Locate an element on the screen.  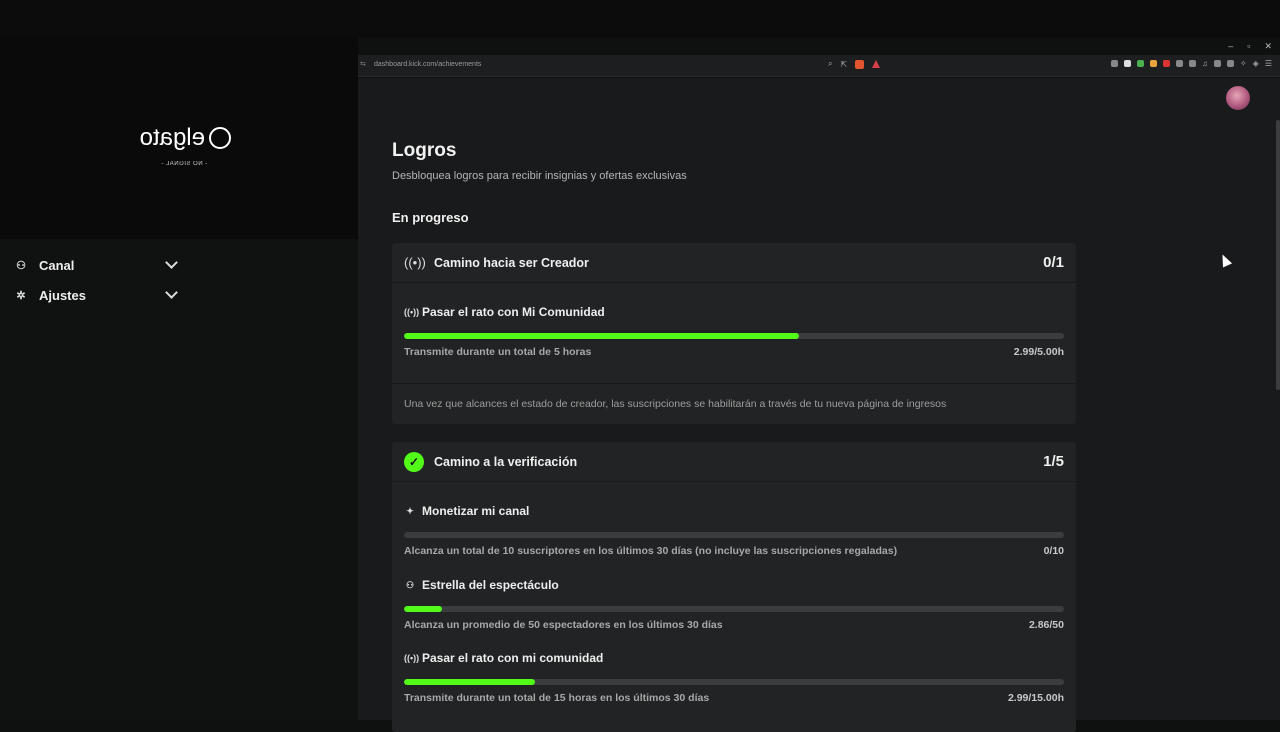
sparkle-icon: ✦ is located at coordinates (410, 510).